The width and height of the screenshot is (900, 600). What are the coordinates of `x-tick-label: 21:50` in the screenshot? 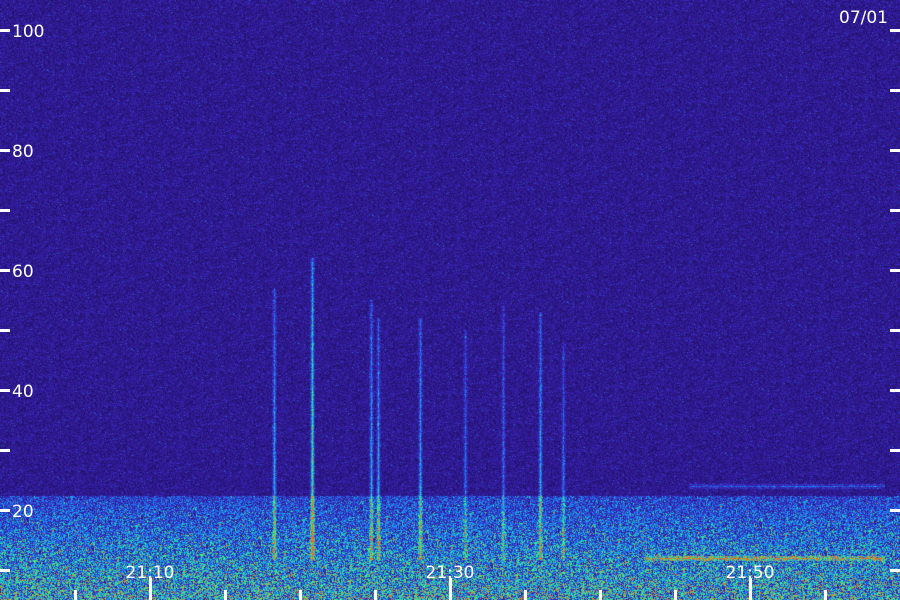 It's located at (750, 573).